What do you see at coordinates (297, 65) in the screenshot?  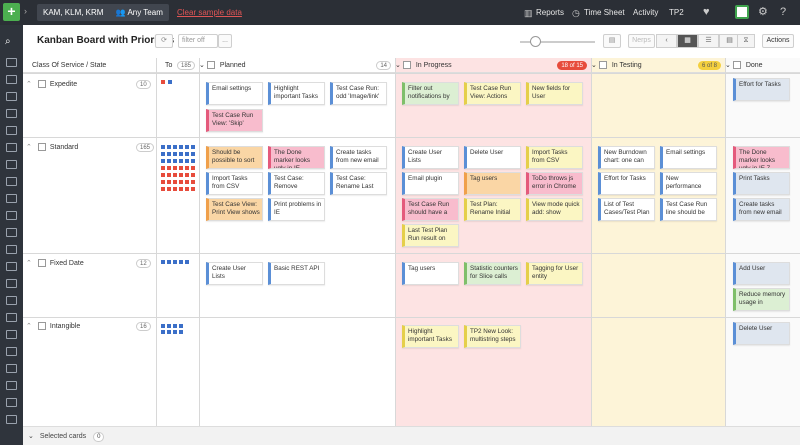 I see `column-header-planned: ⌄ Planned 14` at bounding box center [297, 65].